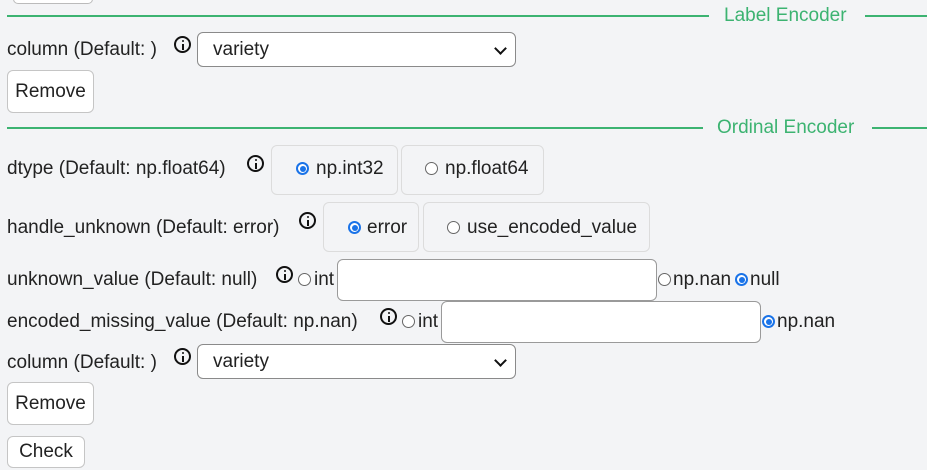  What do you see at coordinates (806, 321) in the screenshot?
I see `encoded-missing-nan-label: np.nan` at bounding box center [806, 321].